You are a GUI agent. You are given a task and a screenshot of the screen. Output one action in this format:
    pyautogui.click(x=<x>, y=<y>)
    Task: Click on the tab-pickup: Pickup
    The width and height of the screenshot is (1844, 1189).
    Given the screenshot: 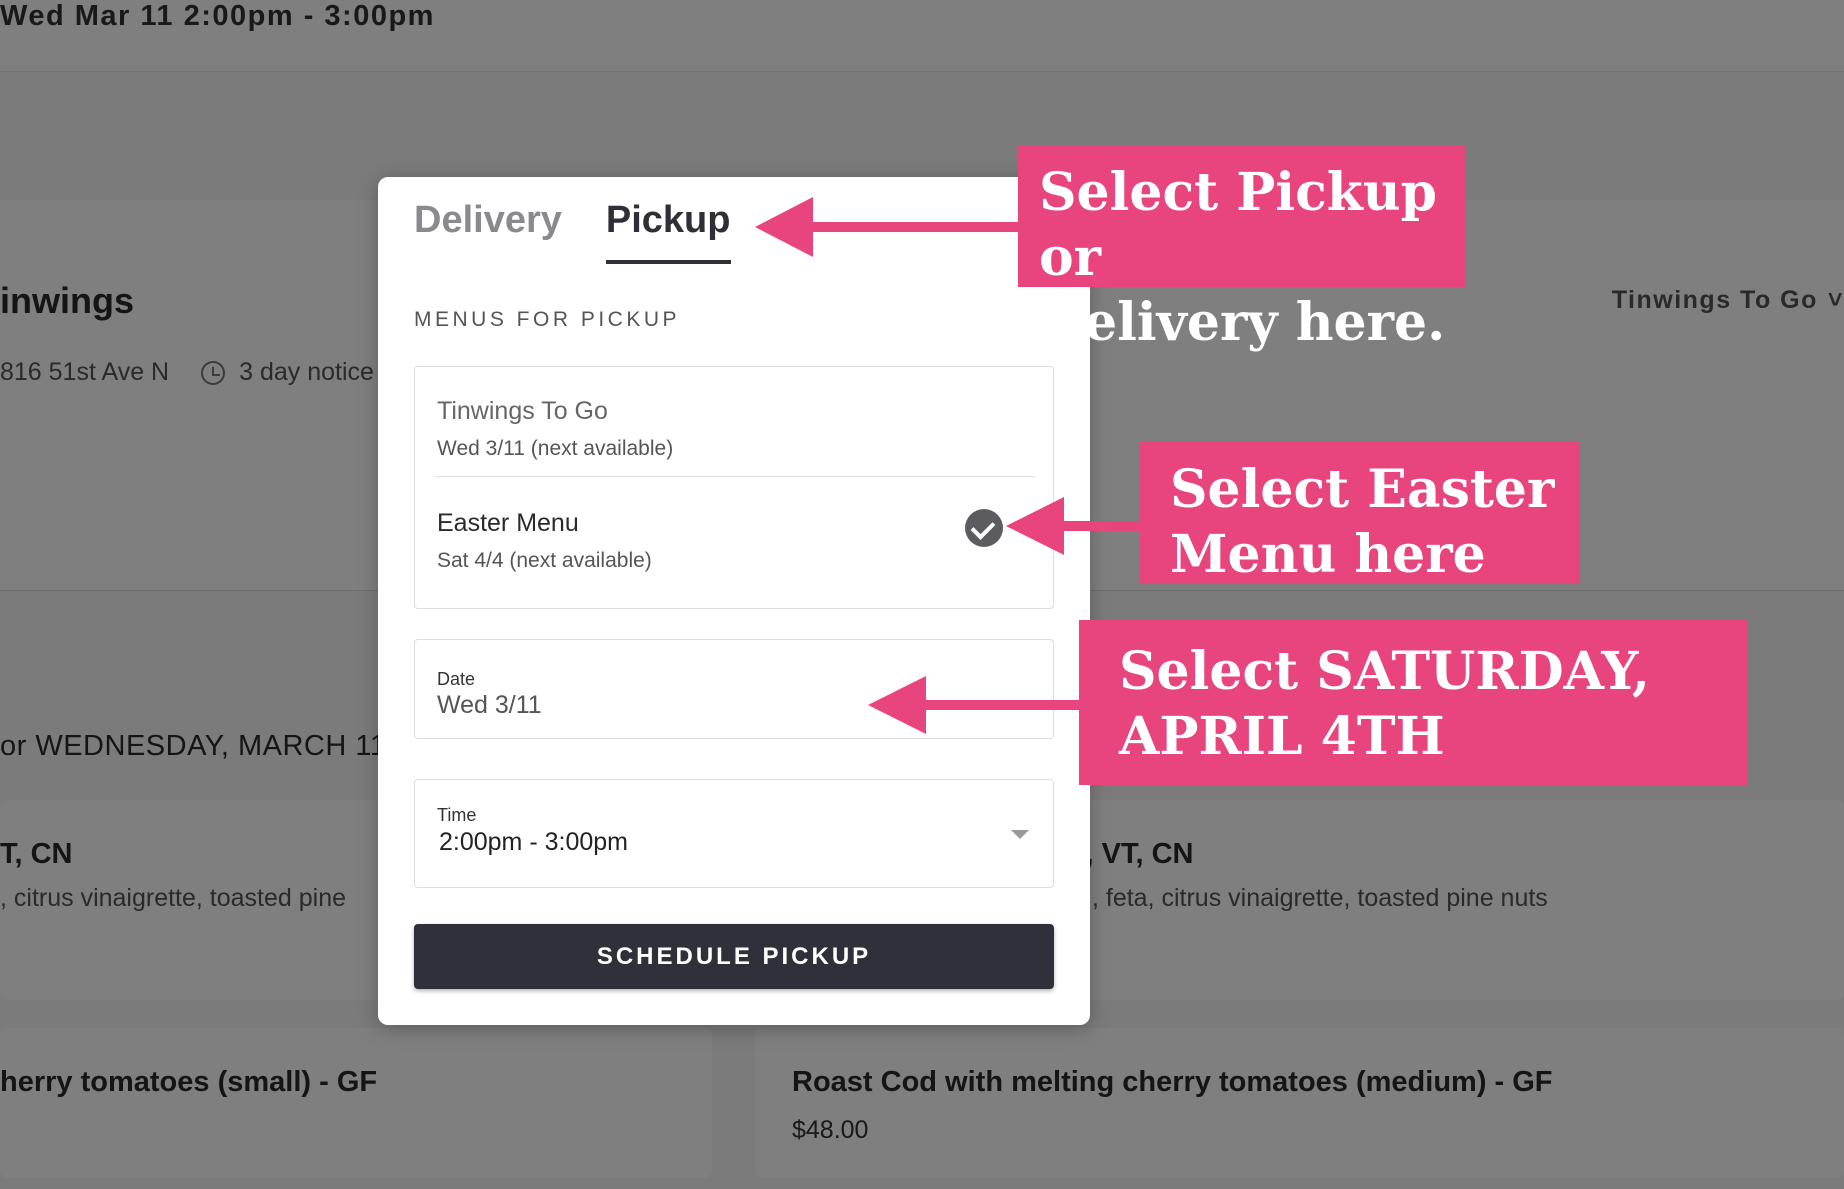 What is the action you would take?
    pyautogui.click(x=668, y=231)
    